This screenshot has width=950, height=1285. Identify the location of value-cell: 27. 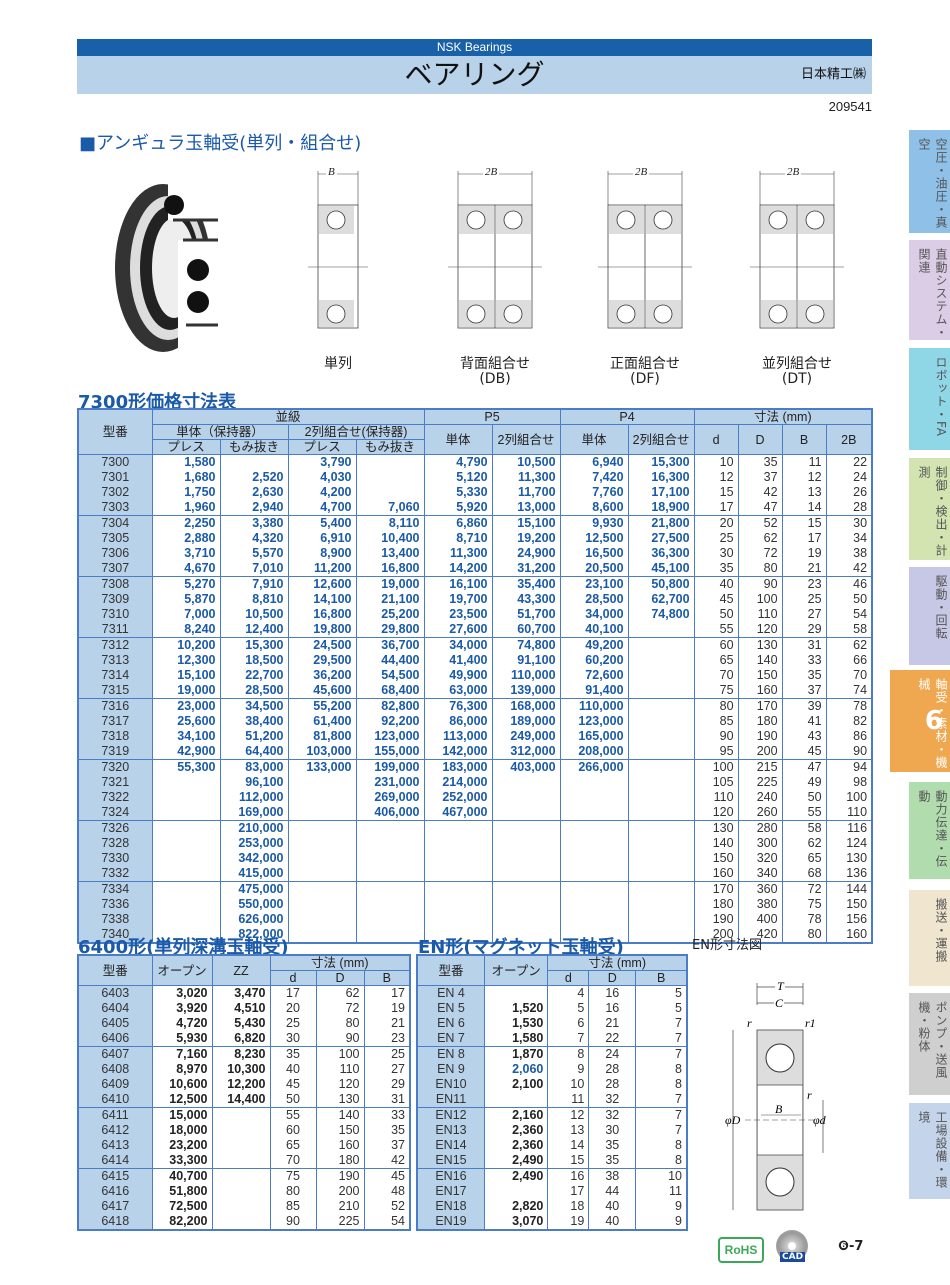
(387, 1069).